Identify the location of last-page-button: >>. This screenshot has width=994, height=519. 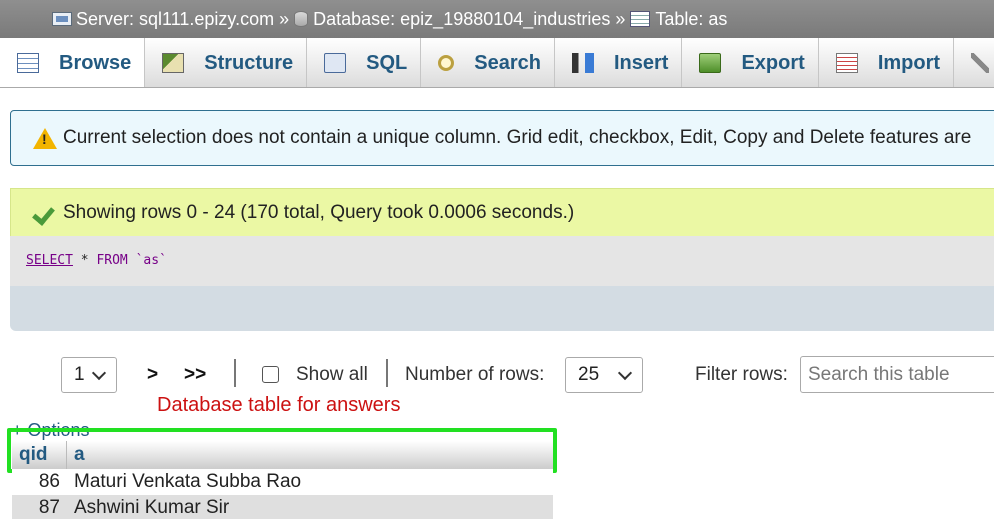
(195, 375).